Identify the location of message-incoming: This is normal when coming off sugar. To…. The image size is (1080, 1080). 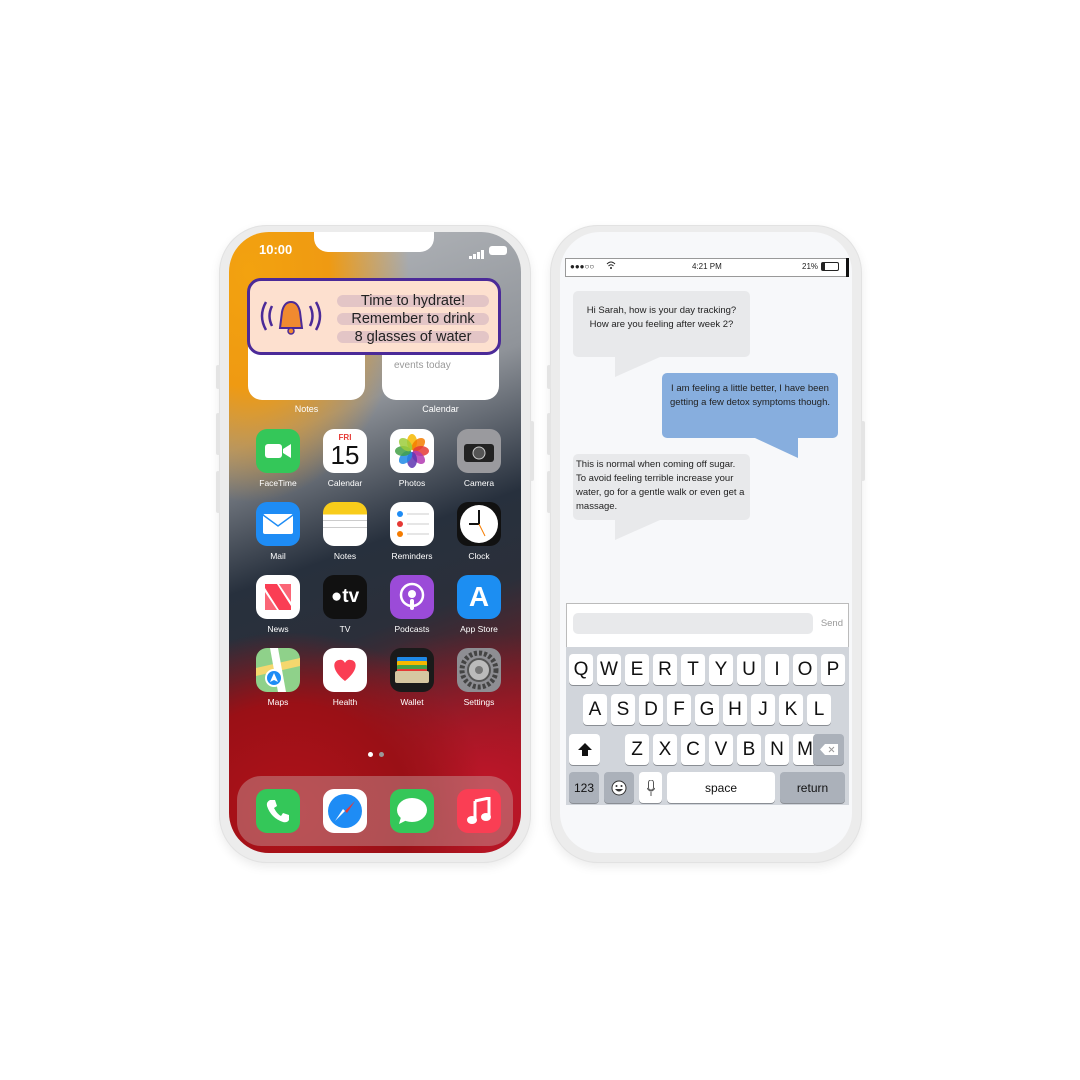
(661, 487).